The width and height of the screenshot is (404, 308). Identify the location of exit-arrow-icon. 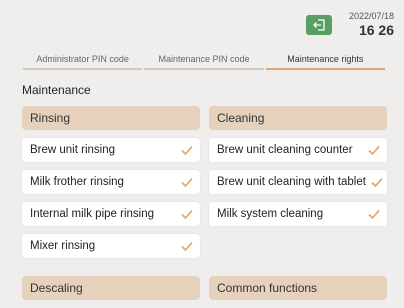
(319, 25).